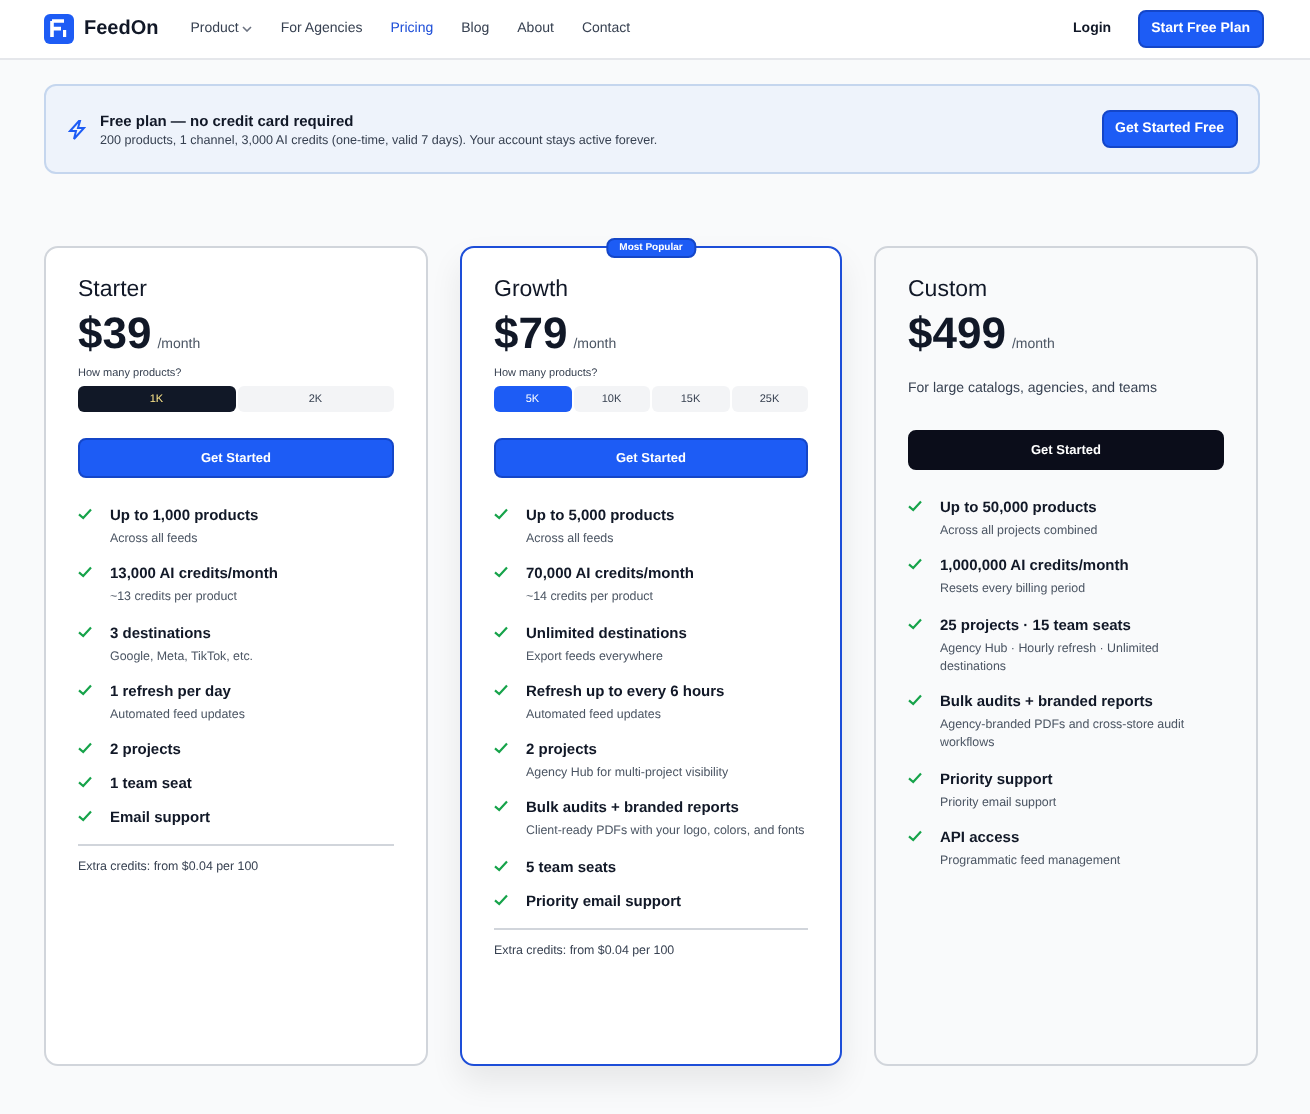  What do you see at coordinates (957, 334) in the screenshot?
I see `plan-price: $499` at bounding box center [957, 334].